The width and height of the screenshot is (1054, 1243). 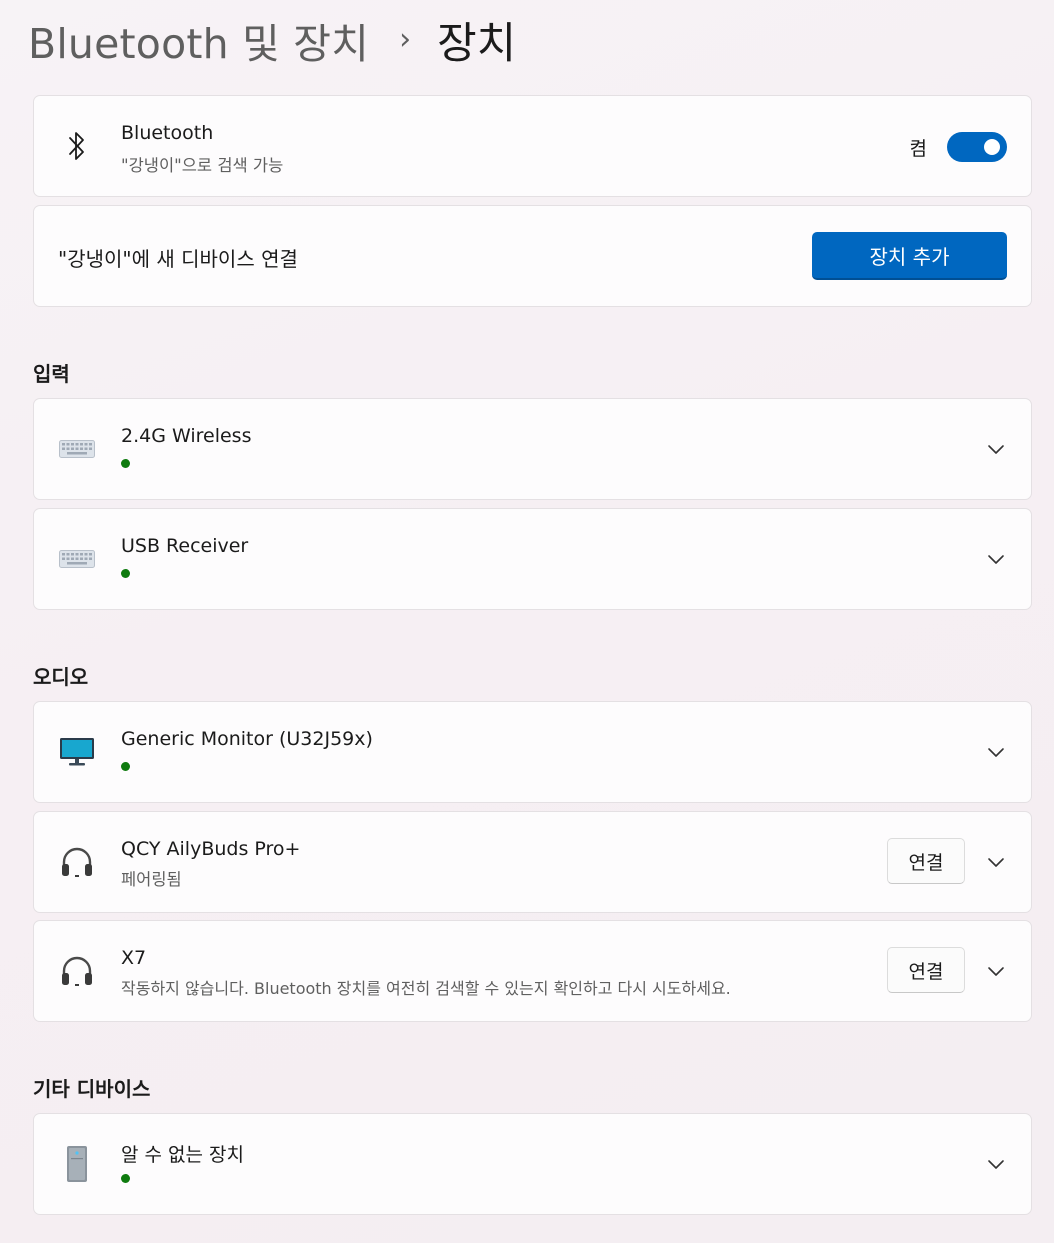 I want to click on pc-tower-icon, so click(x=77, y=1164).